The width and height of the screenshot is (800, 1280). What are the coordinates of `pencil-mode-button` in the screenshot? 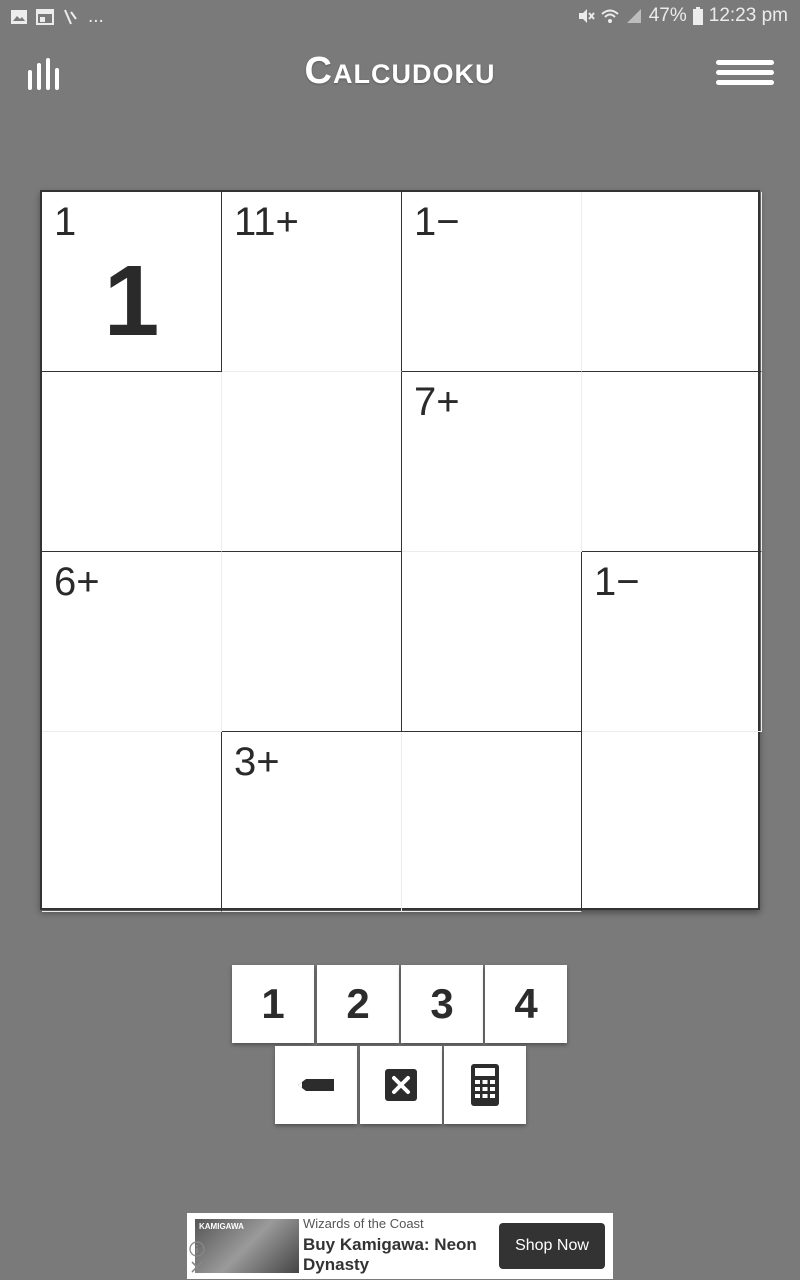 It's located at (316, 1085).